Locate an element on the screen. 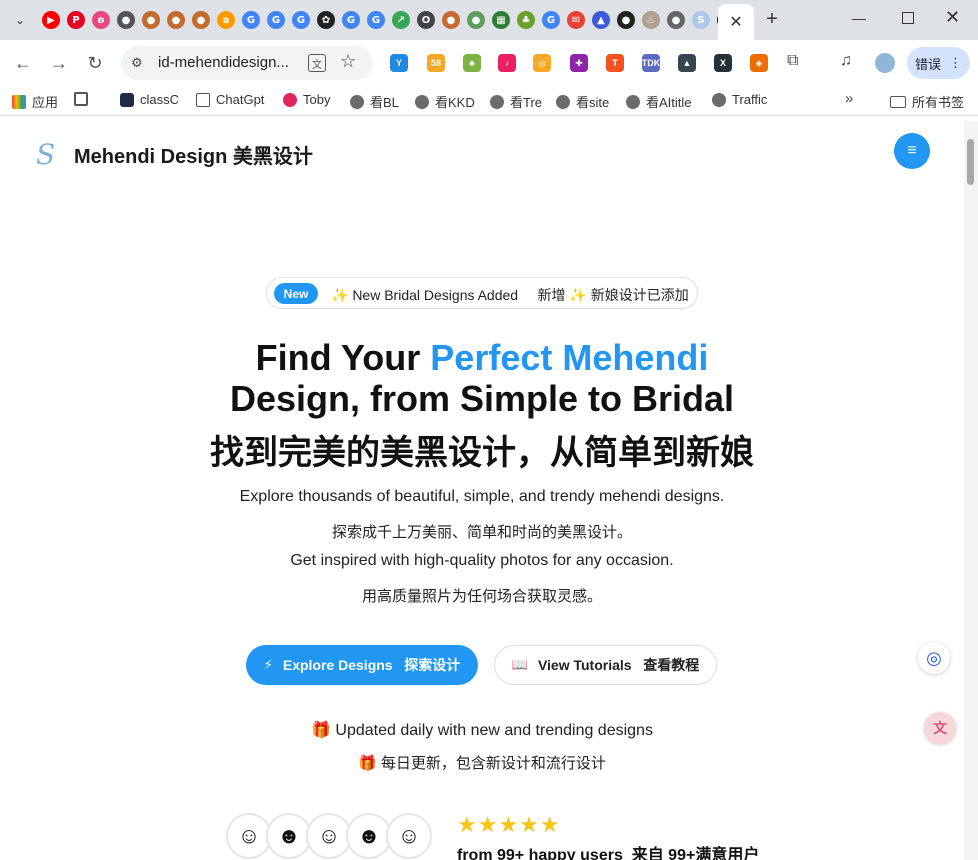 The image size is (978, 860). tab-favicon-icon: O is located at coordinates (426, 20).